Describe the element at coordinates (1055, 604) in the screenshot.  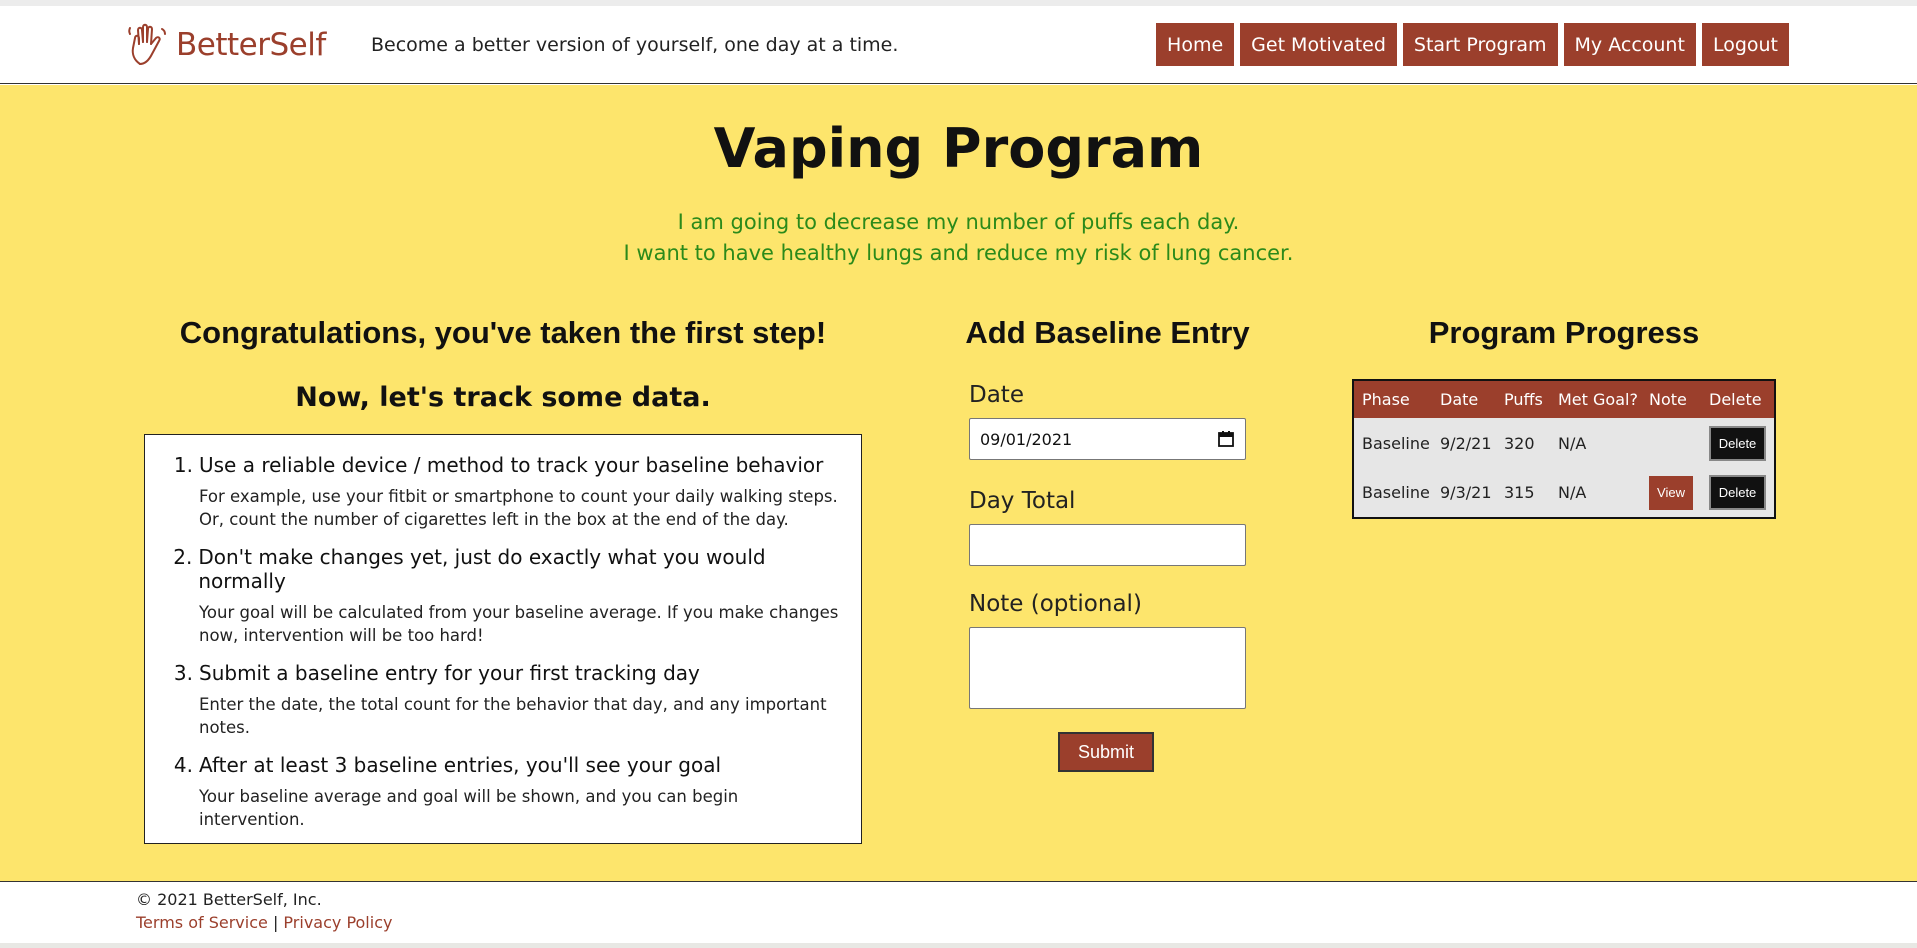
I see `note-label: Note (optional)` at that location.